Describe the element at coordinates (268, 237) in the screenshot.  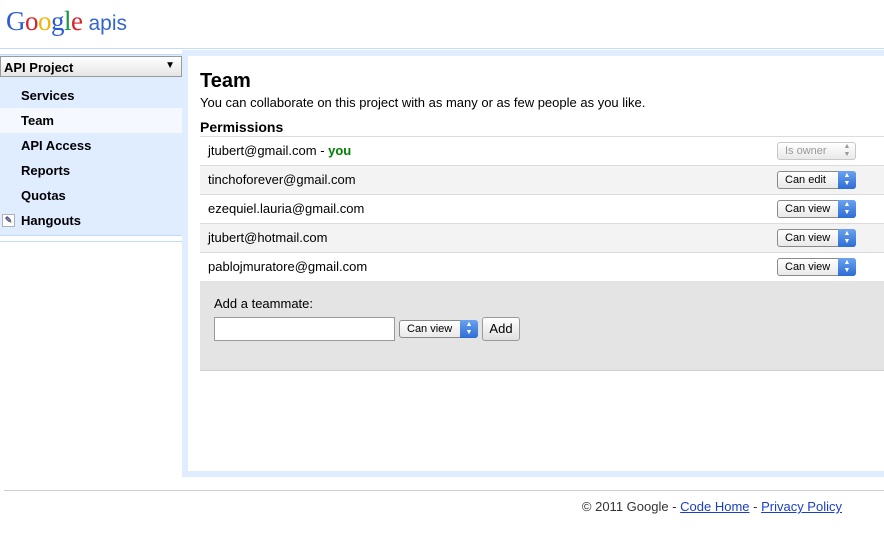
I see `member-email: jtubert@hotmail.com` at that location.